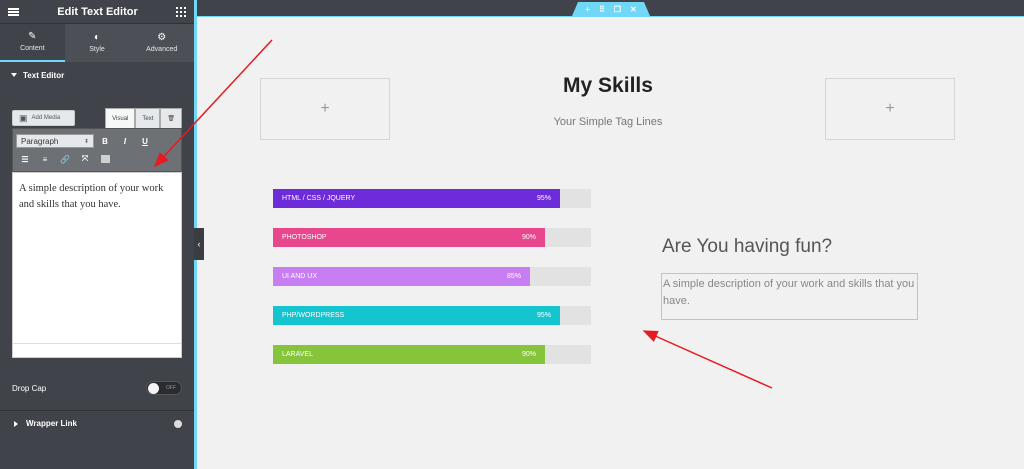  Describe the element at coordinates (608, 122) in the screenshot. I see `page-subtitle: Your Simple Tag Lines` at that location.